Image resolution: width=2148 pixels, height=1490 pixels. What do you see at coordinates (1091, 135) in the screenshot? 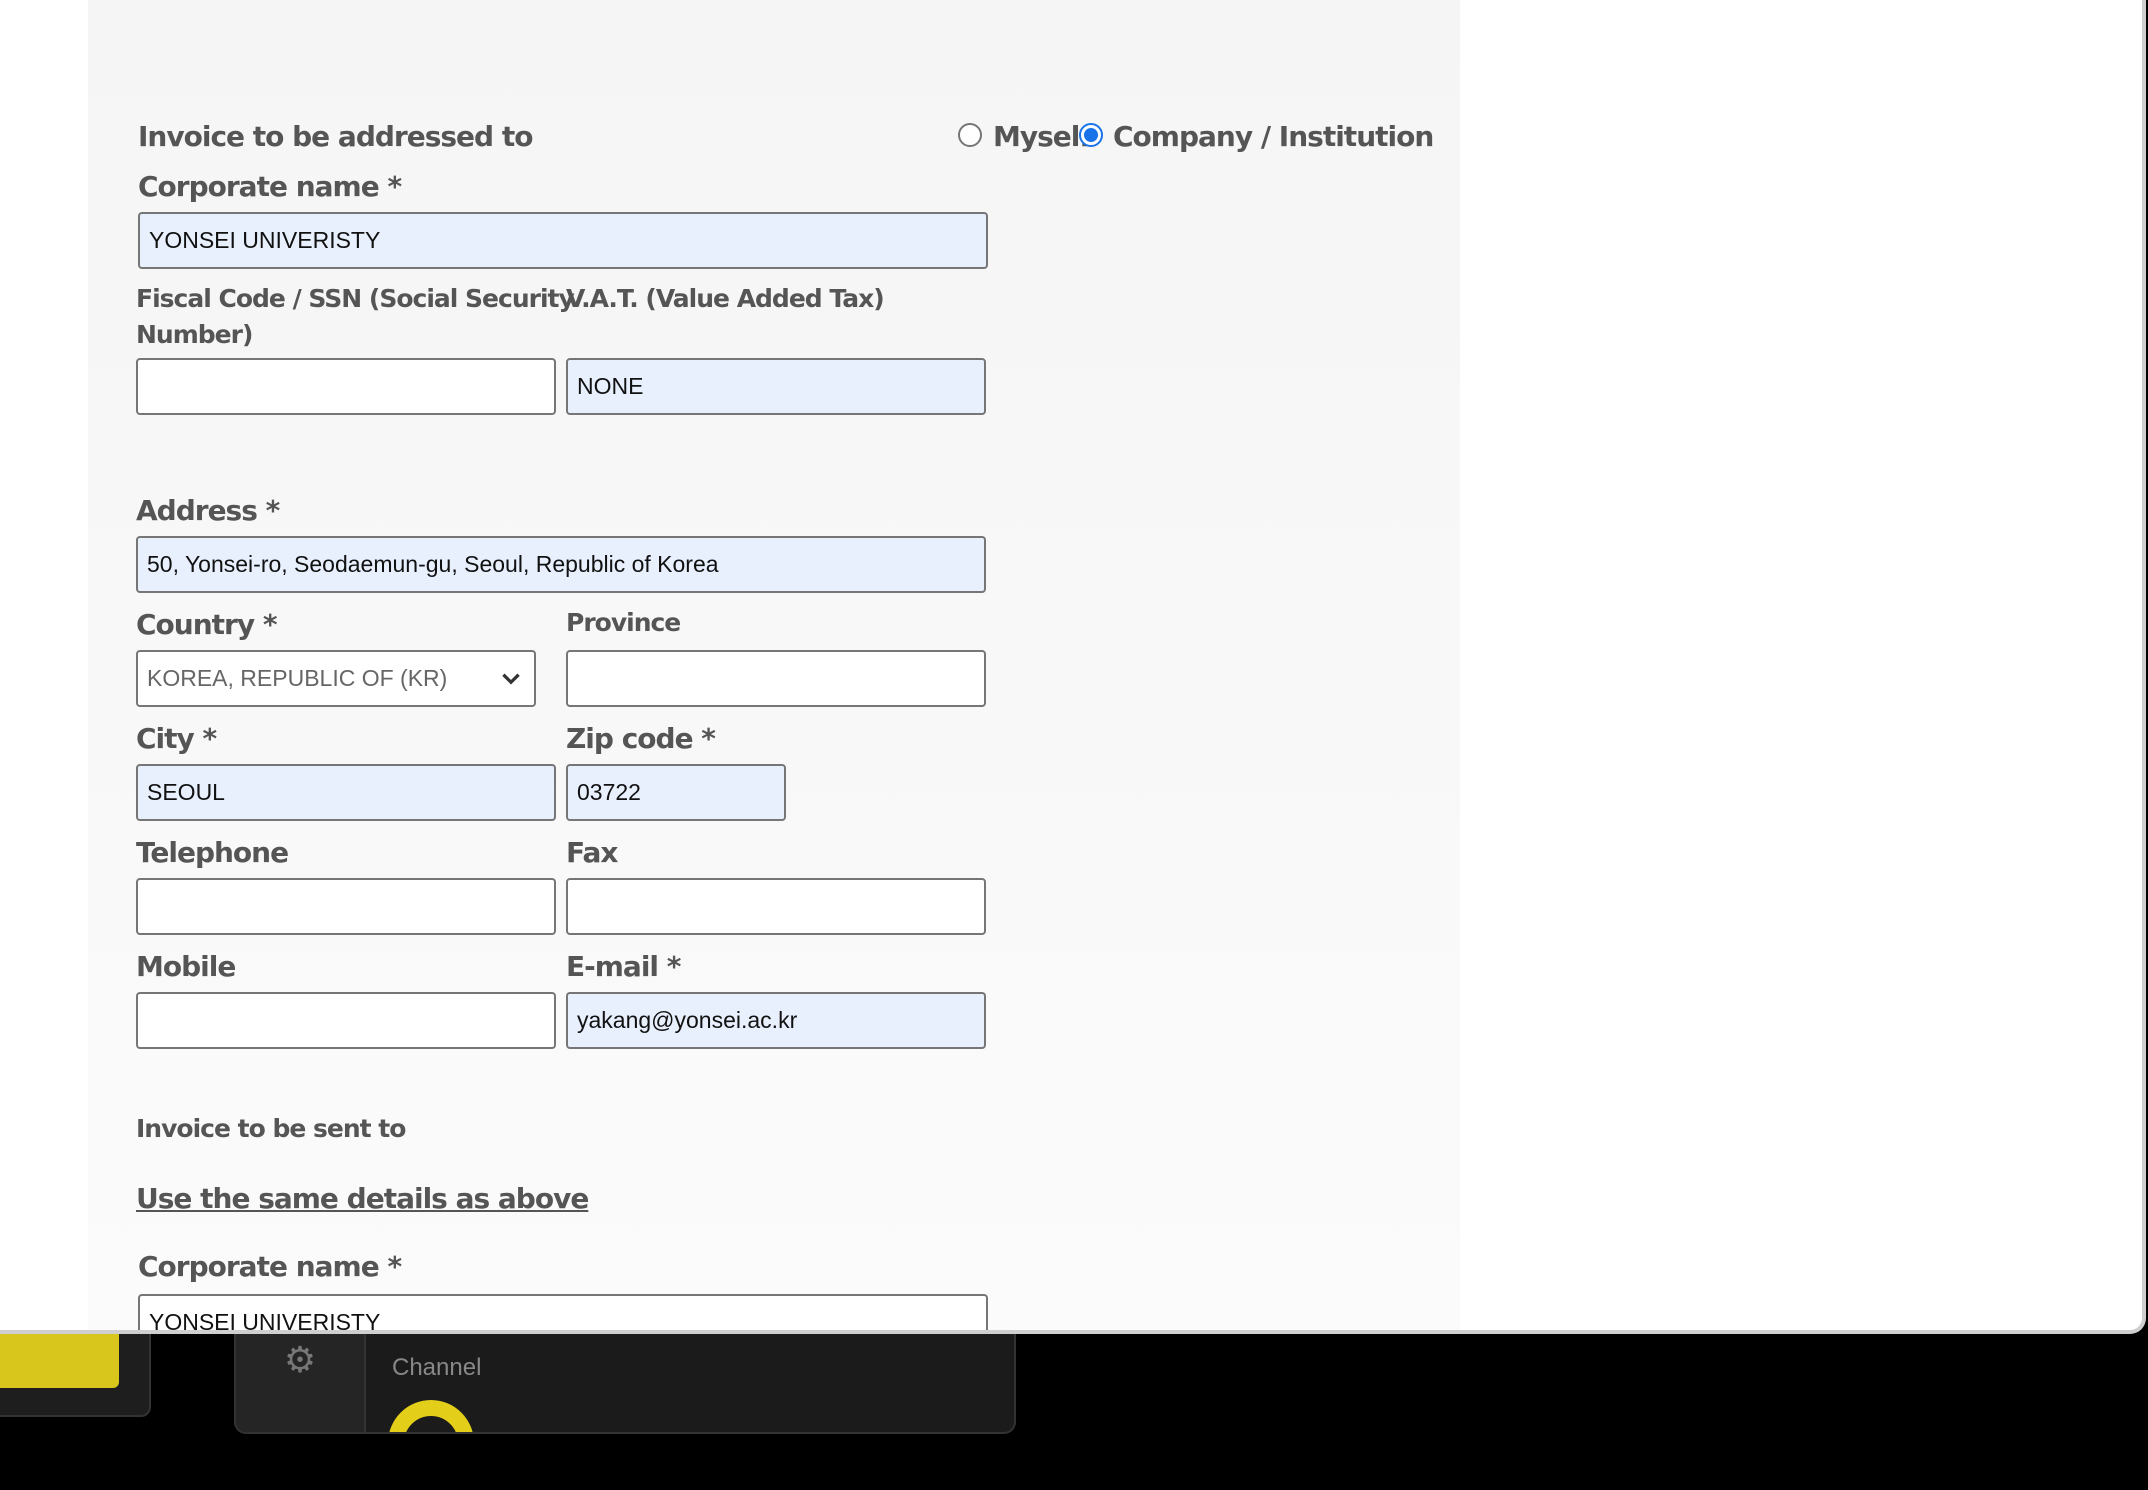
I see `radio-company-institution` at bounding box center [1091, 135].